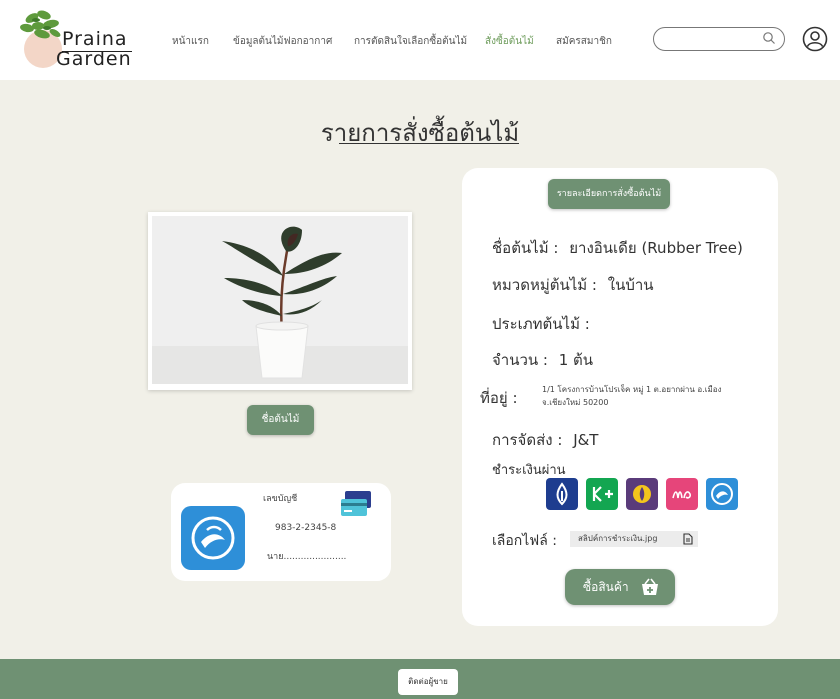 This screenshot has width=840, height=699. I want to click on nav-buying-decision: การตัดสินใจเลือกซื้อต้นไม้, so click(410, 41).